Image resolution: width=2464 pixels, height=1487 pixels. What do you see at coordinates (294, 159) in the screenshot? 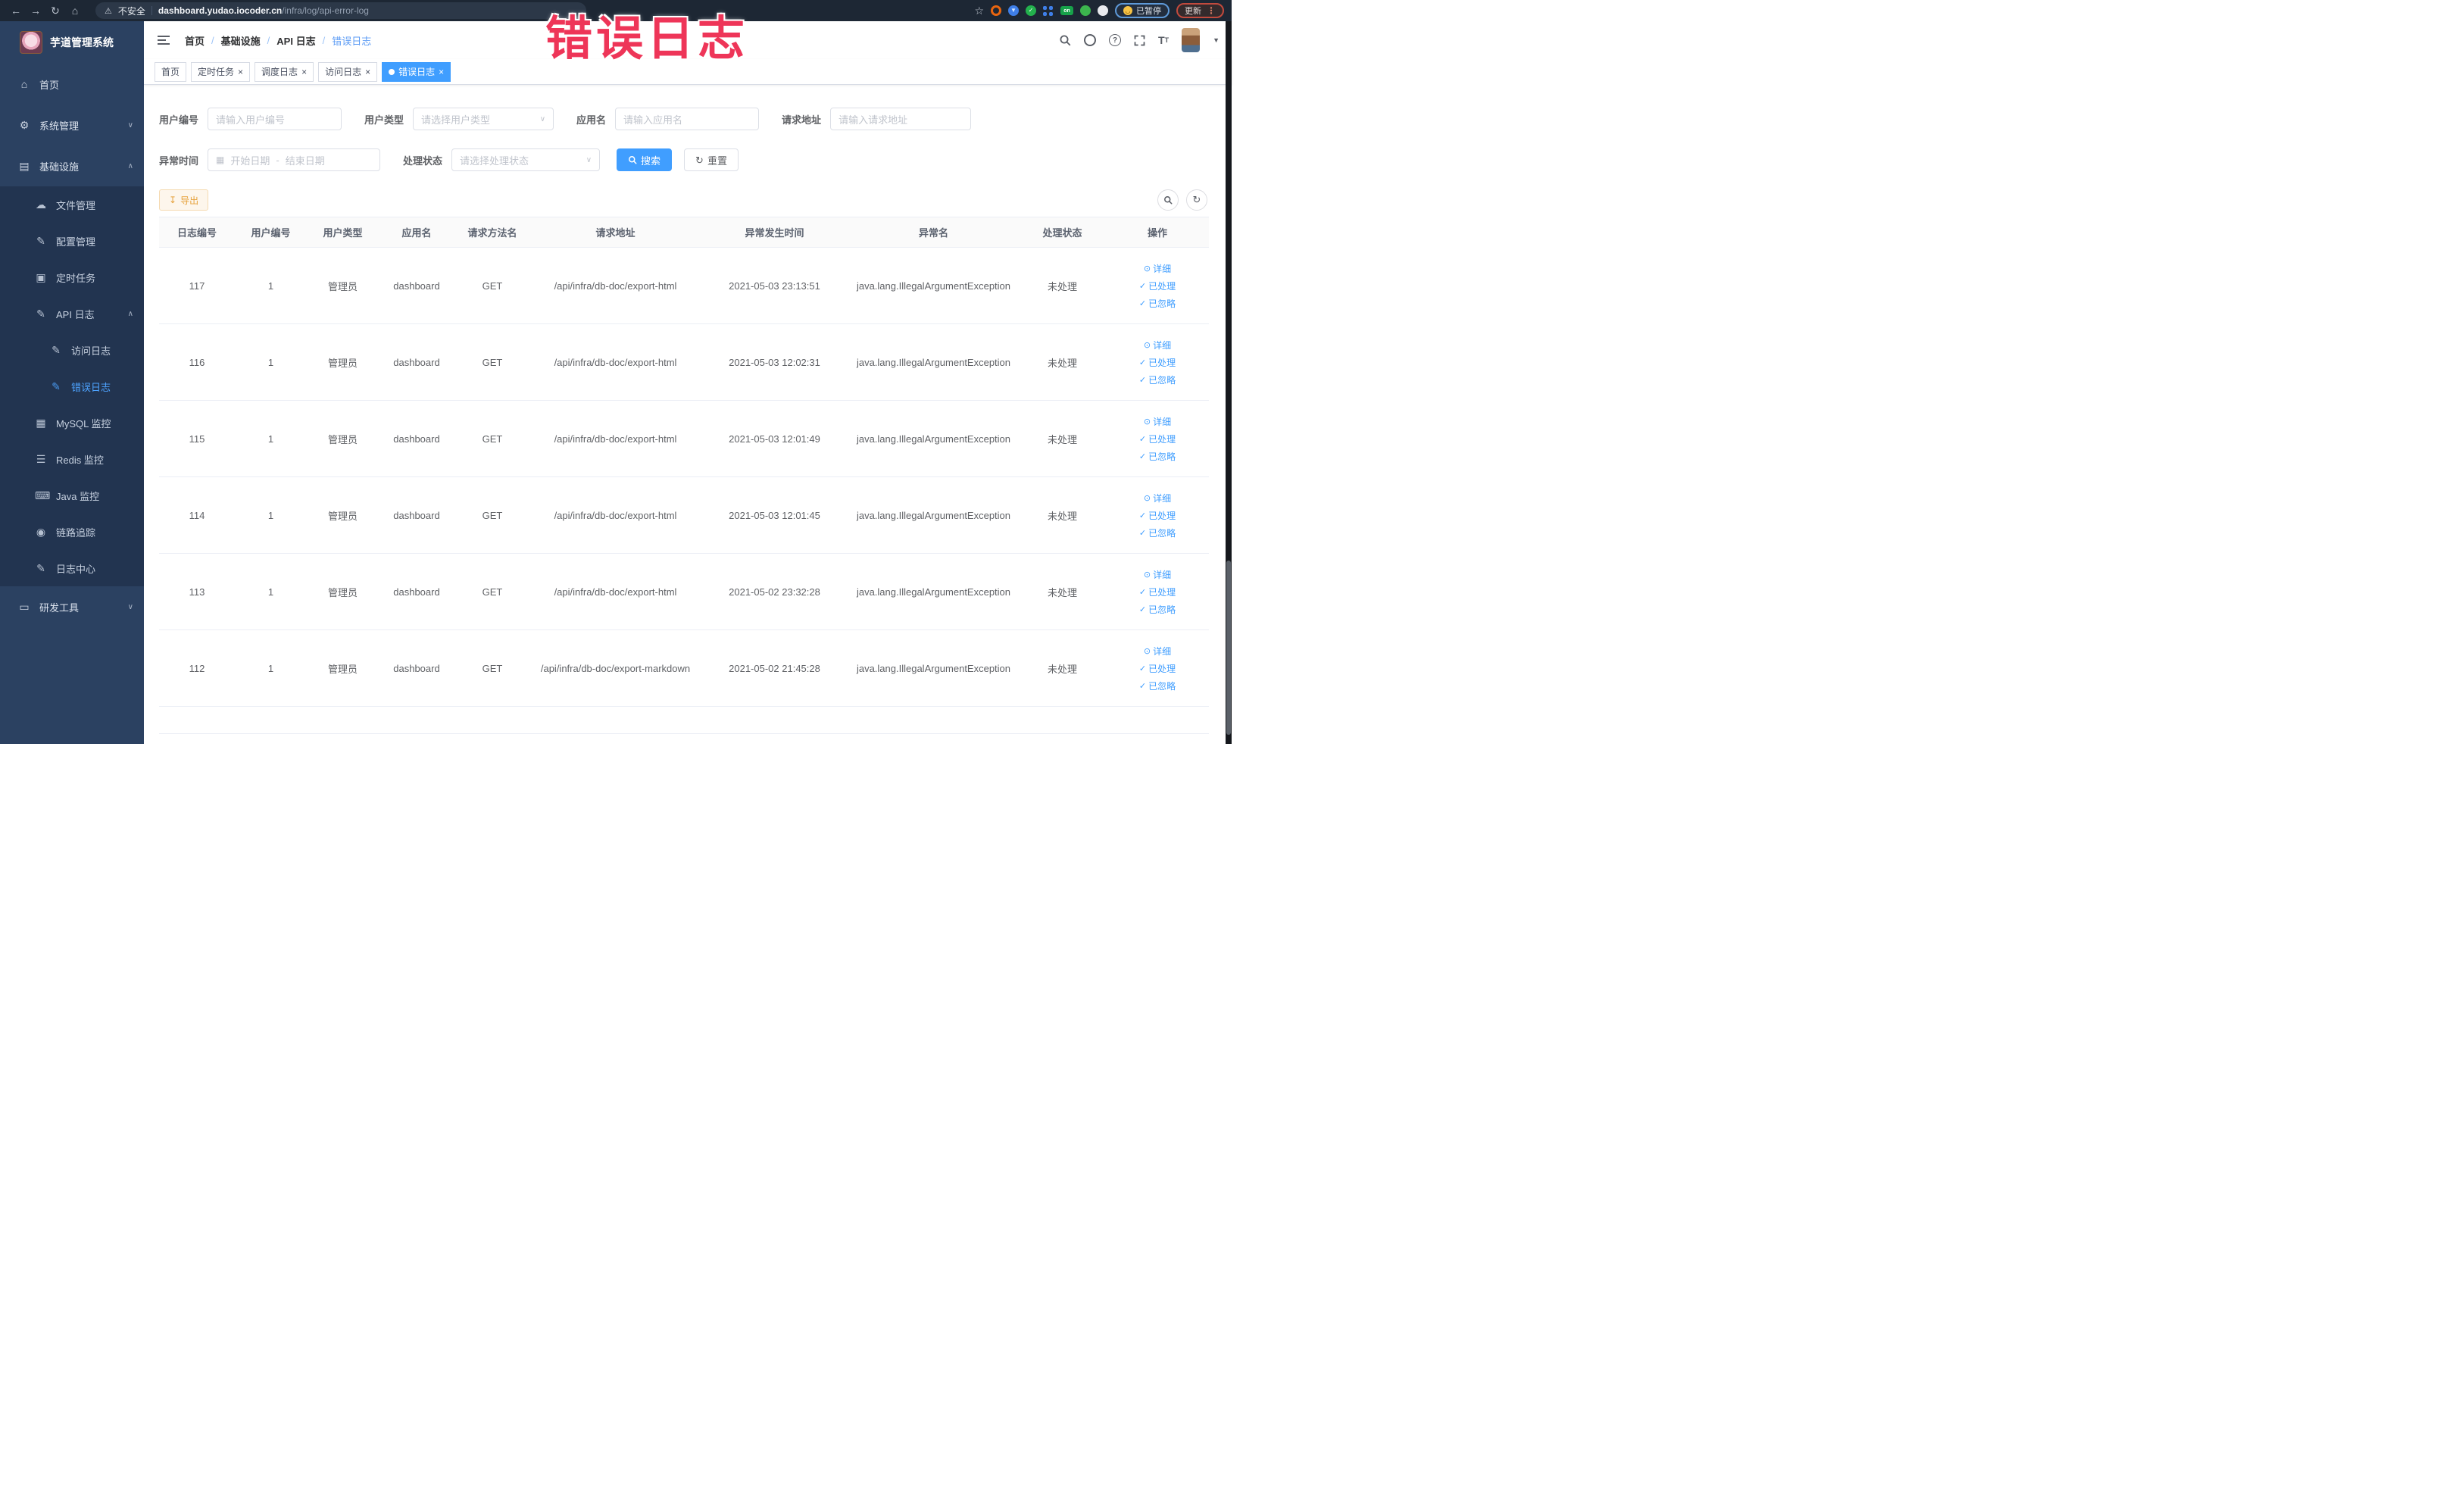
I see `exception-time-range-input: ▦ 开始日期 - 结束日期` at bounding box center [294, 159].